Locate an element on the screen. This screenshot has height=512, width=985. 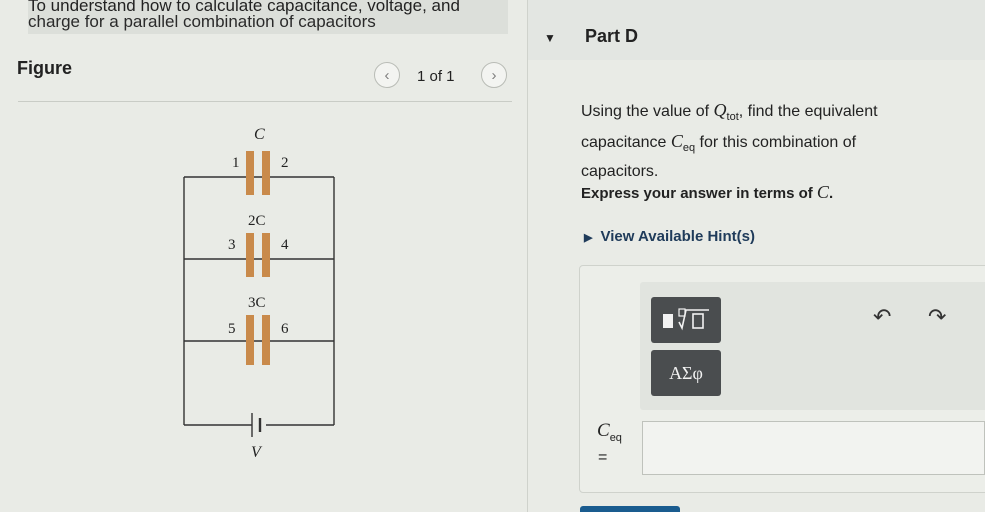
answer-variable: Ceq is located at coordinates (609, 432).